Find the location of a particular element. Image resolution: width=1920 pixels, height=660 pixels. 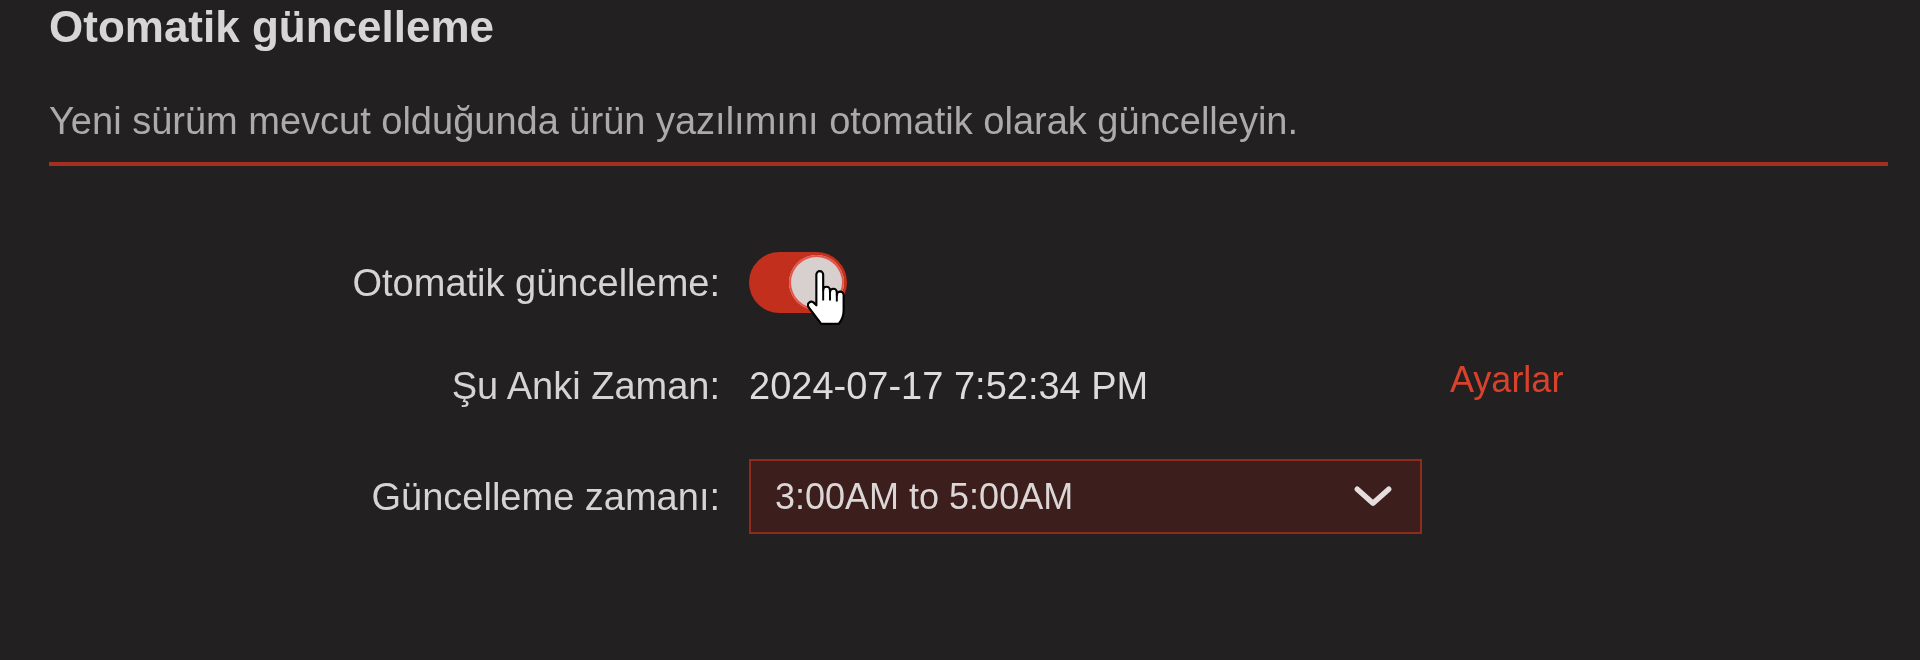

chevron-down-icon is located at coordinates (1373, 496).